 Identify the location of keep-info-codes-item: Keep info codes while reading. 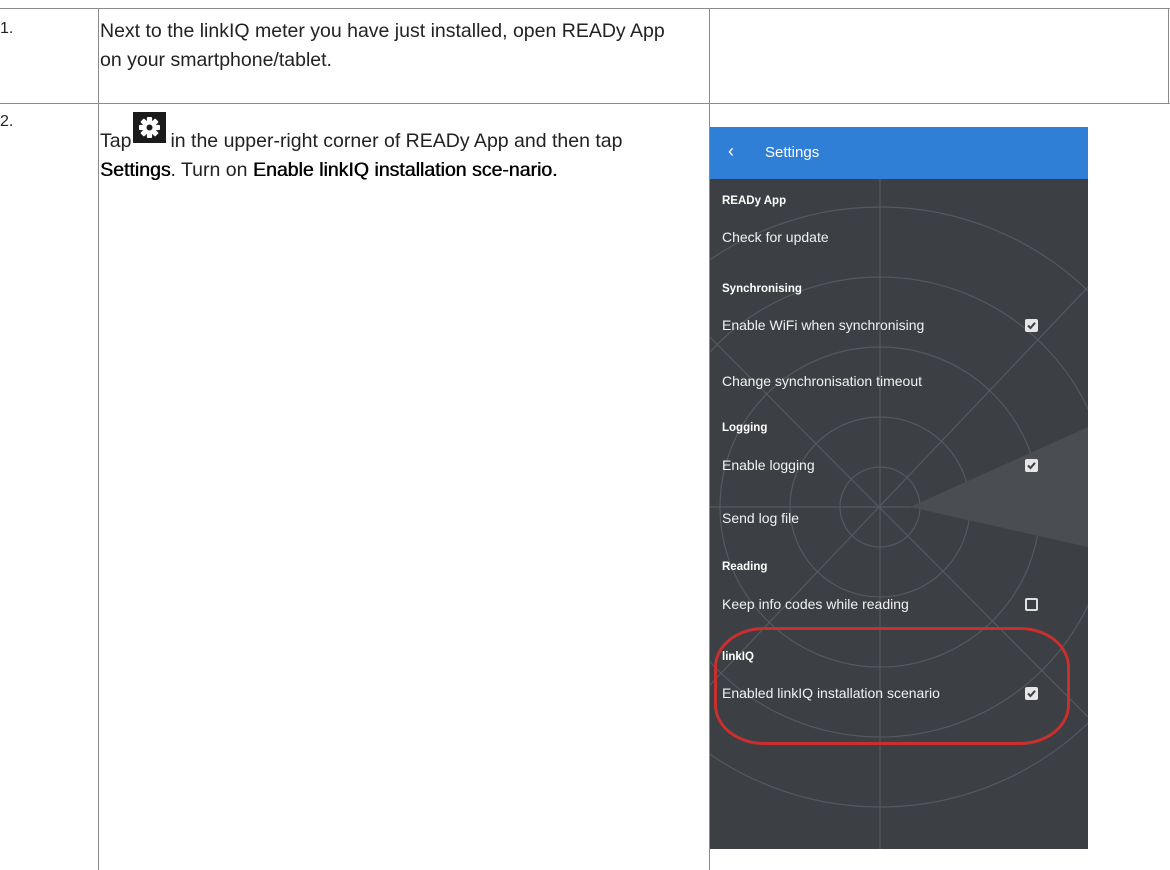
(815, 604).